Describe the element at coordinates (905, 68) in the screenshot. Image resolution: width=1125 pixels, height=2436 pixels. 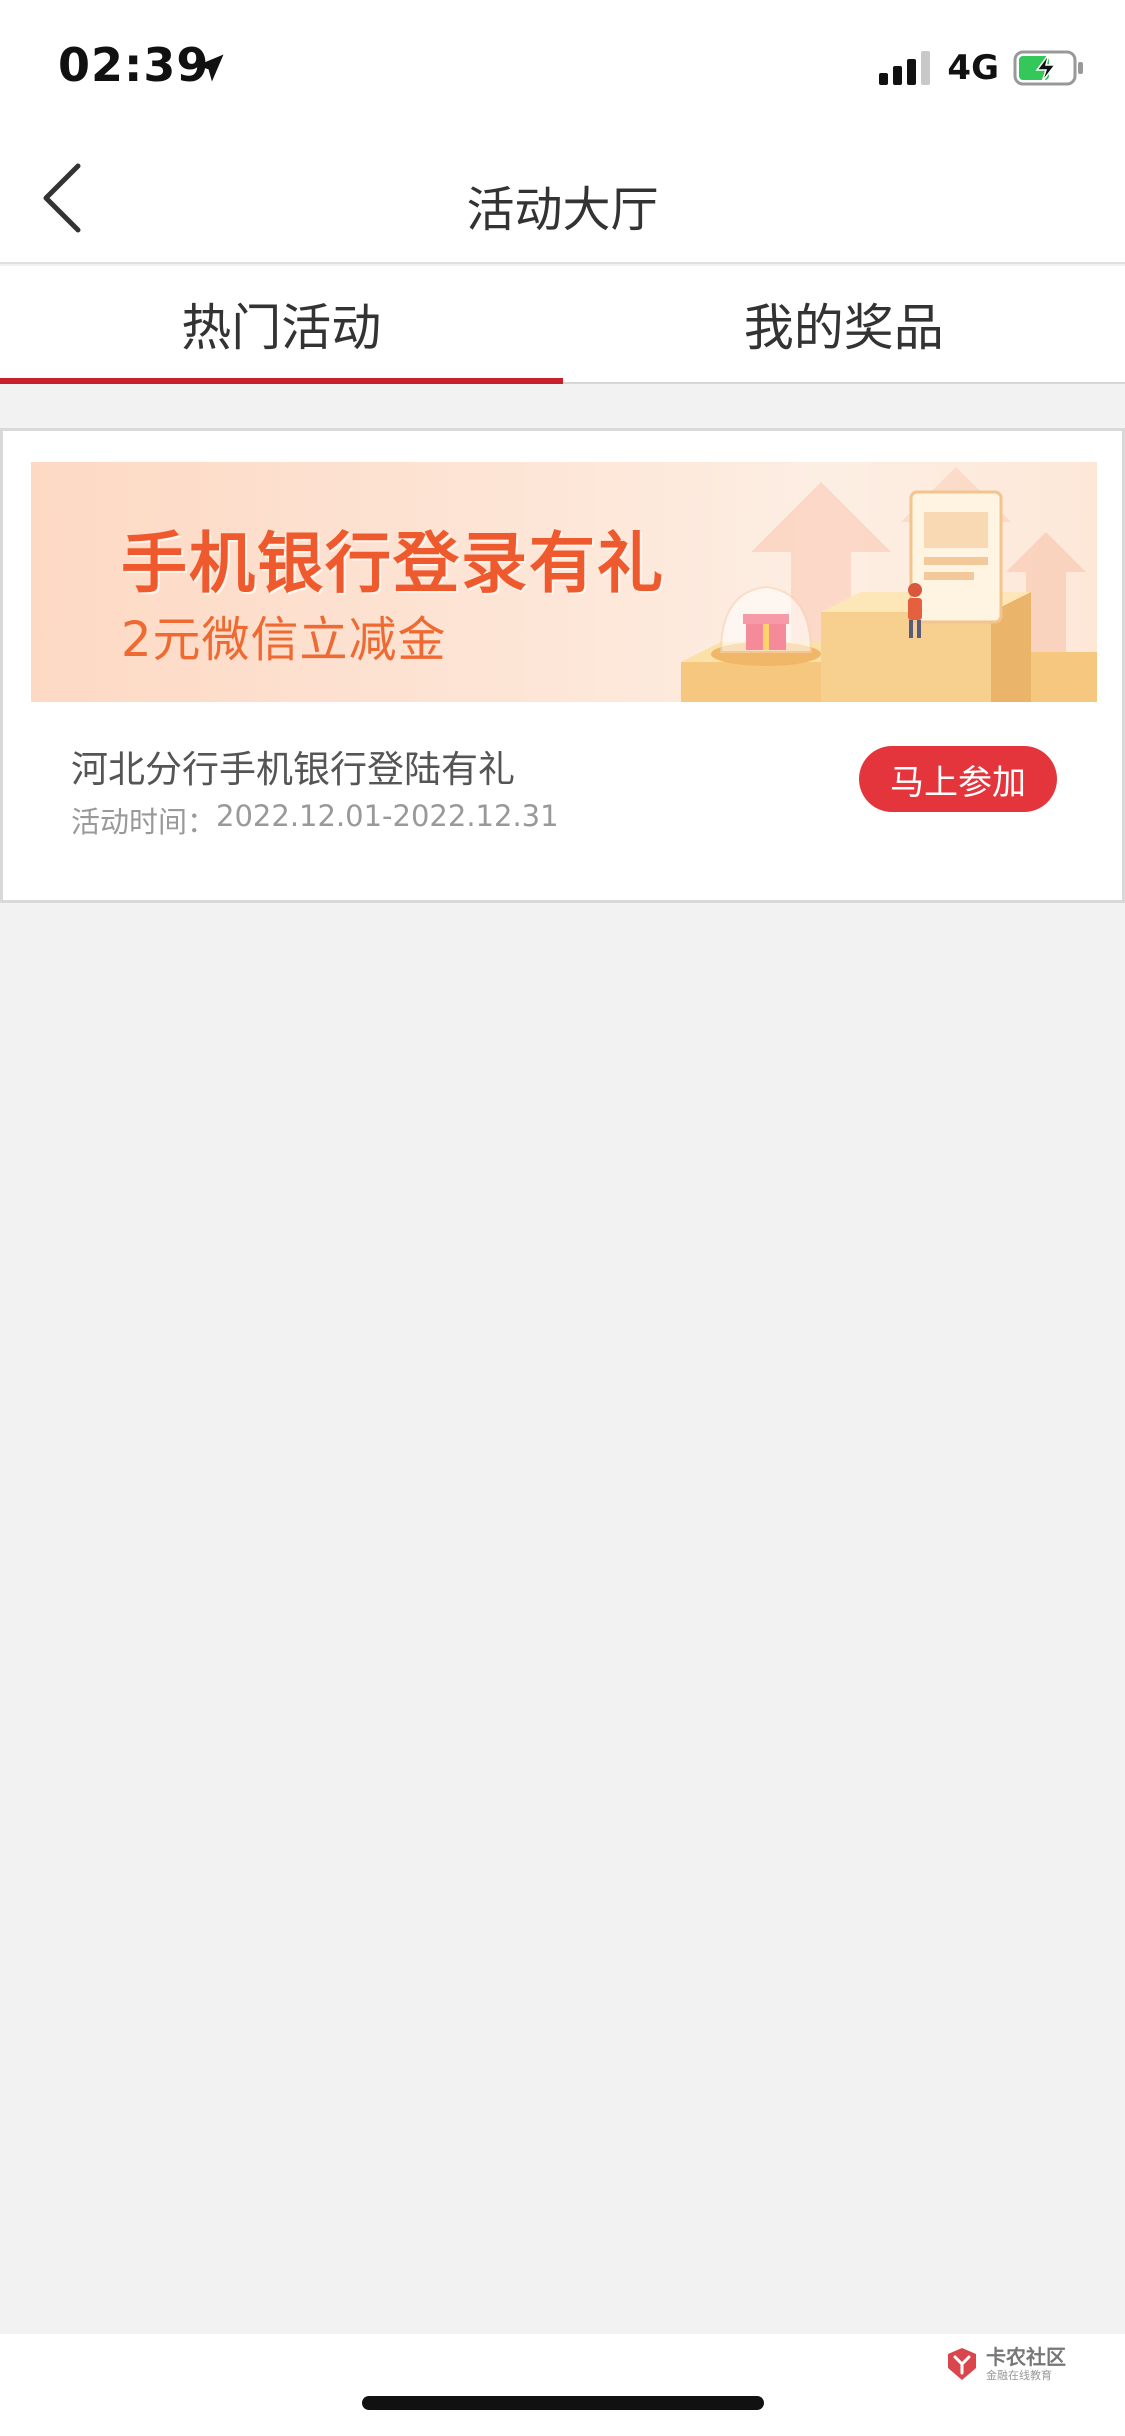
I see `signal-bars-icon` at that location.